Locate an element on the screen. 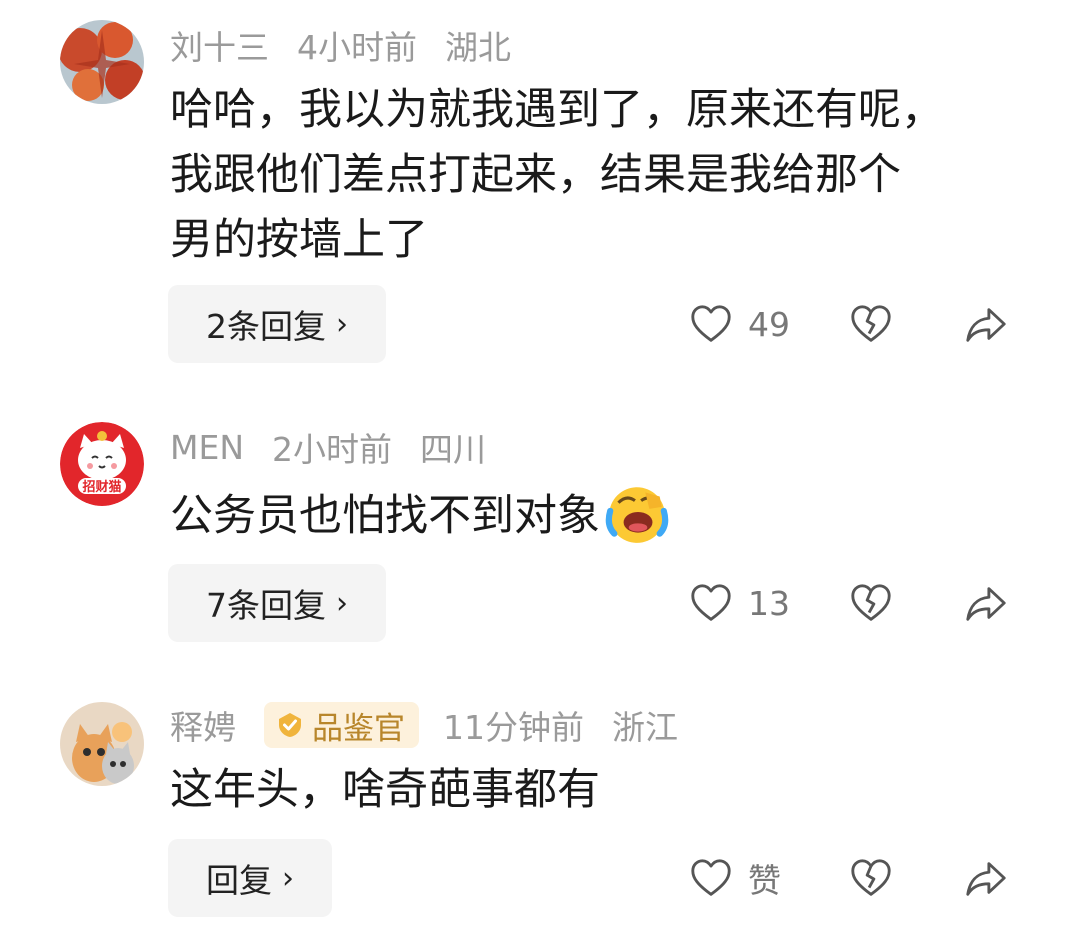 This screenshot has width=1080, height=940. view-replies-button: 7条回复 › is located at coordinates (277, 603).